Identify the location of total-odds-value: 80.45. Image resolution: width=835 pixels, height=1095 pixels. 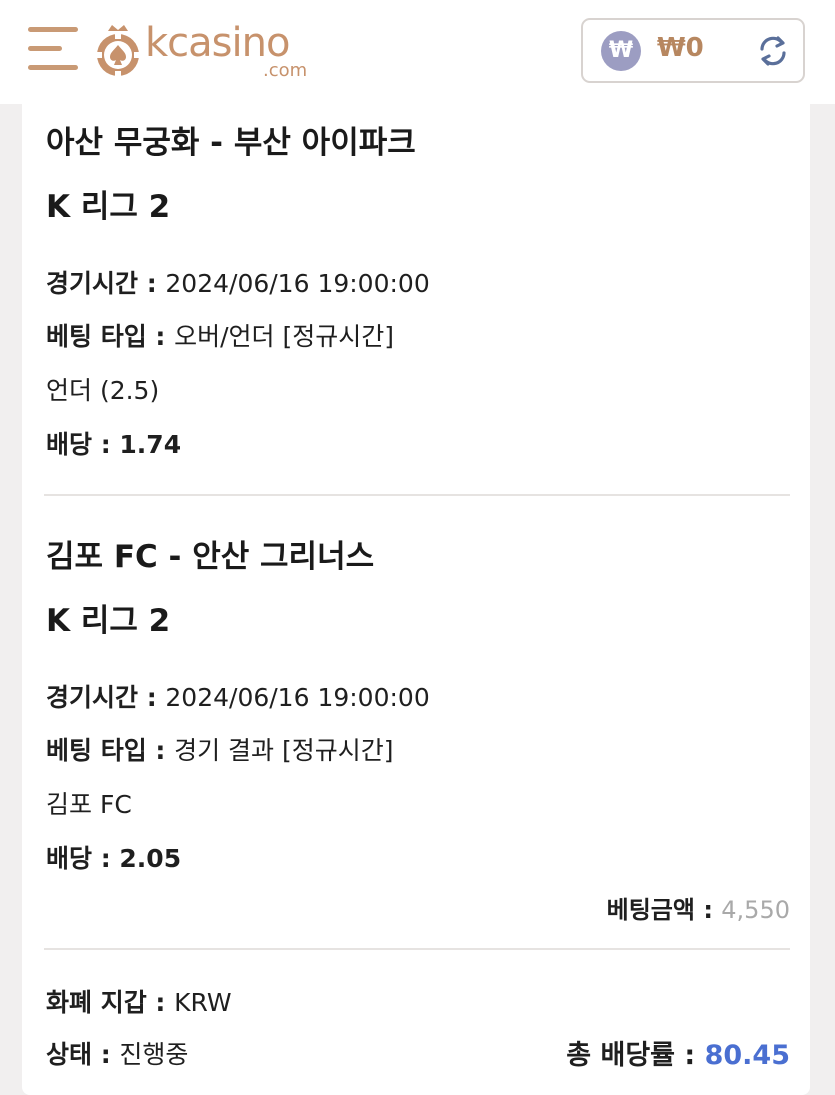
(747, 1055).